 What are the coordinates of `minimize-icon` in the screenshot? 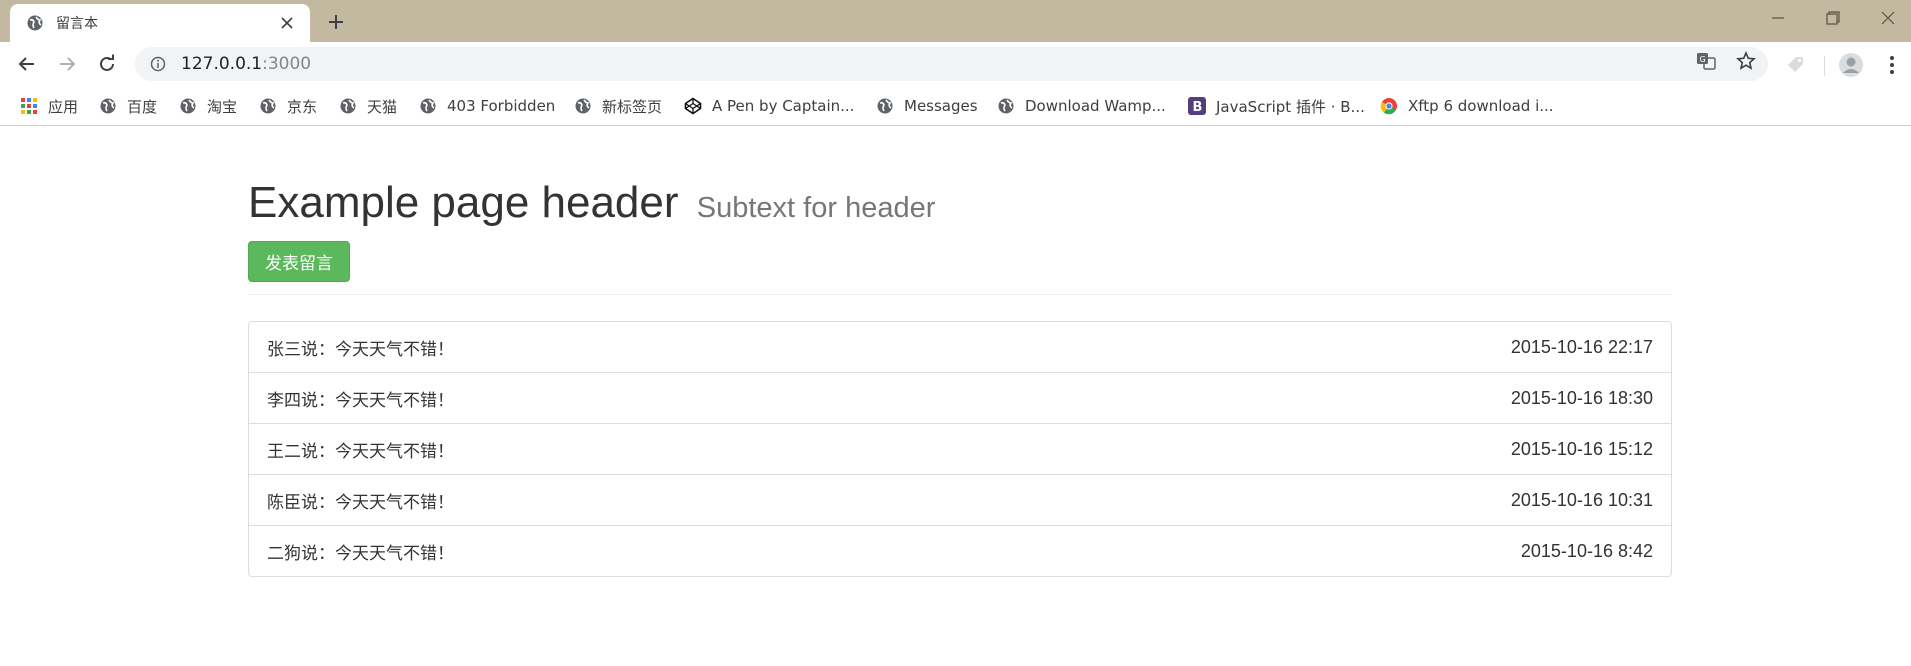 It's located at (1778, 18).